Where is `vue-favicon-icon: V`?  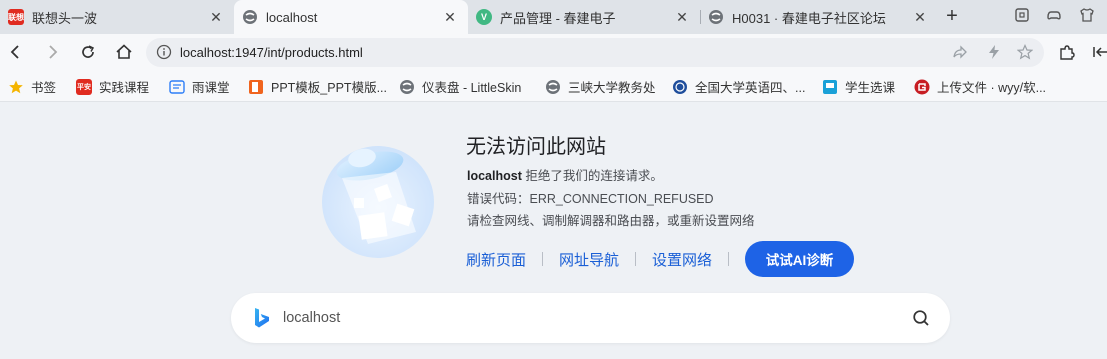 vue-favicon-icon: V is located at coordinates (484, 17).